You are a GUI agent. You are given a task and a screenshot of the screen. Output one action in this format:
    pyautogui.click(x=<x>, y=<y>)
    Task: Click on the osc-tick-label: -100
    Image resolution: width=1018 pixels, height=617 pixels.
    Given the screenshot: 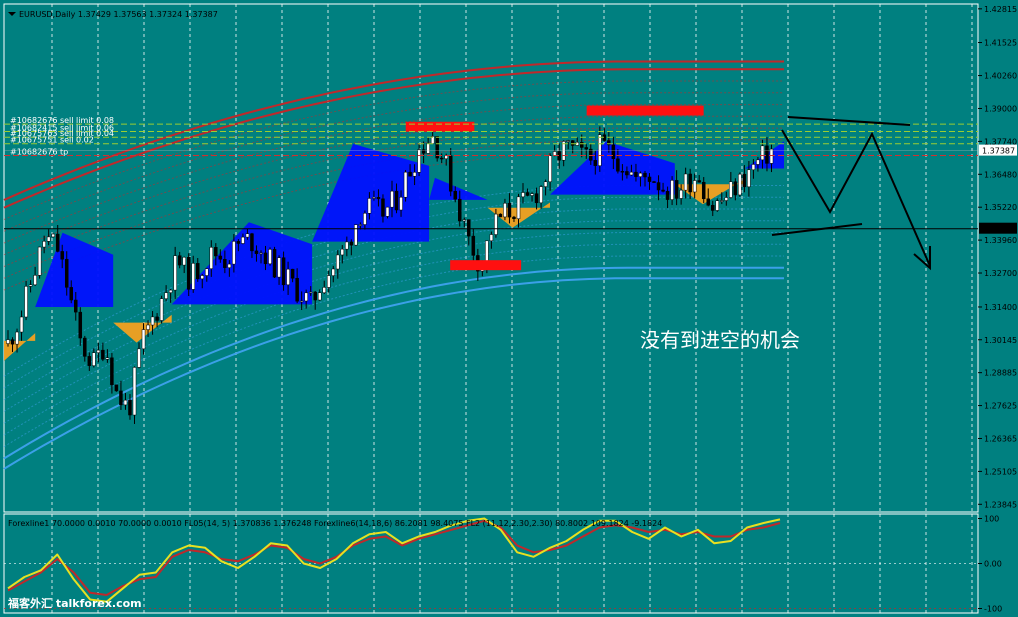 What is the action you would take?
    pyautogui.click(x=993, y=609)
    